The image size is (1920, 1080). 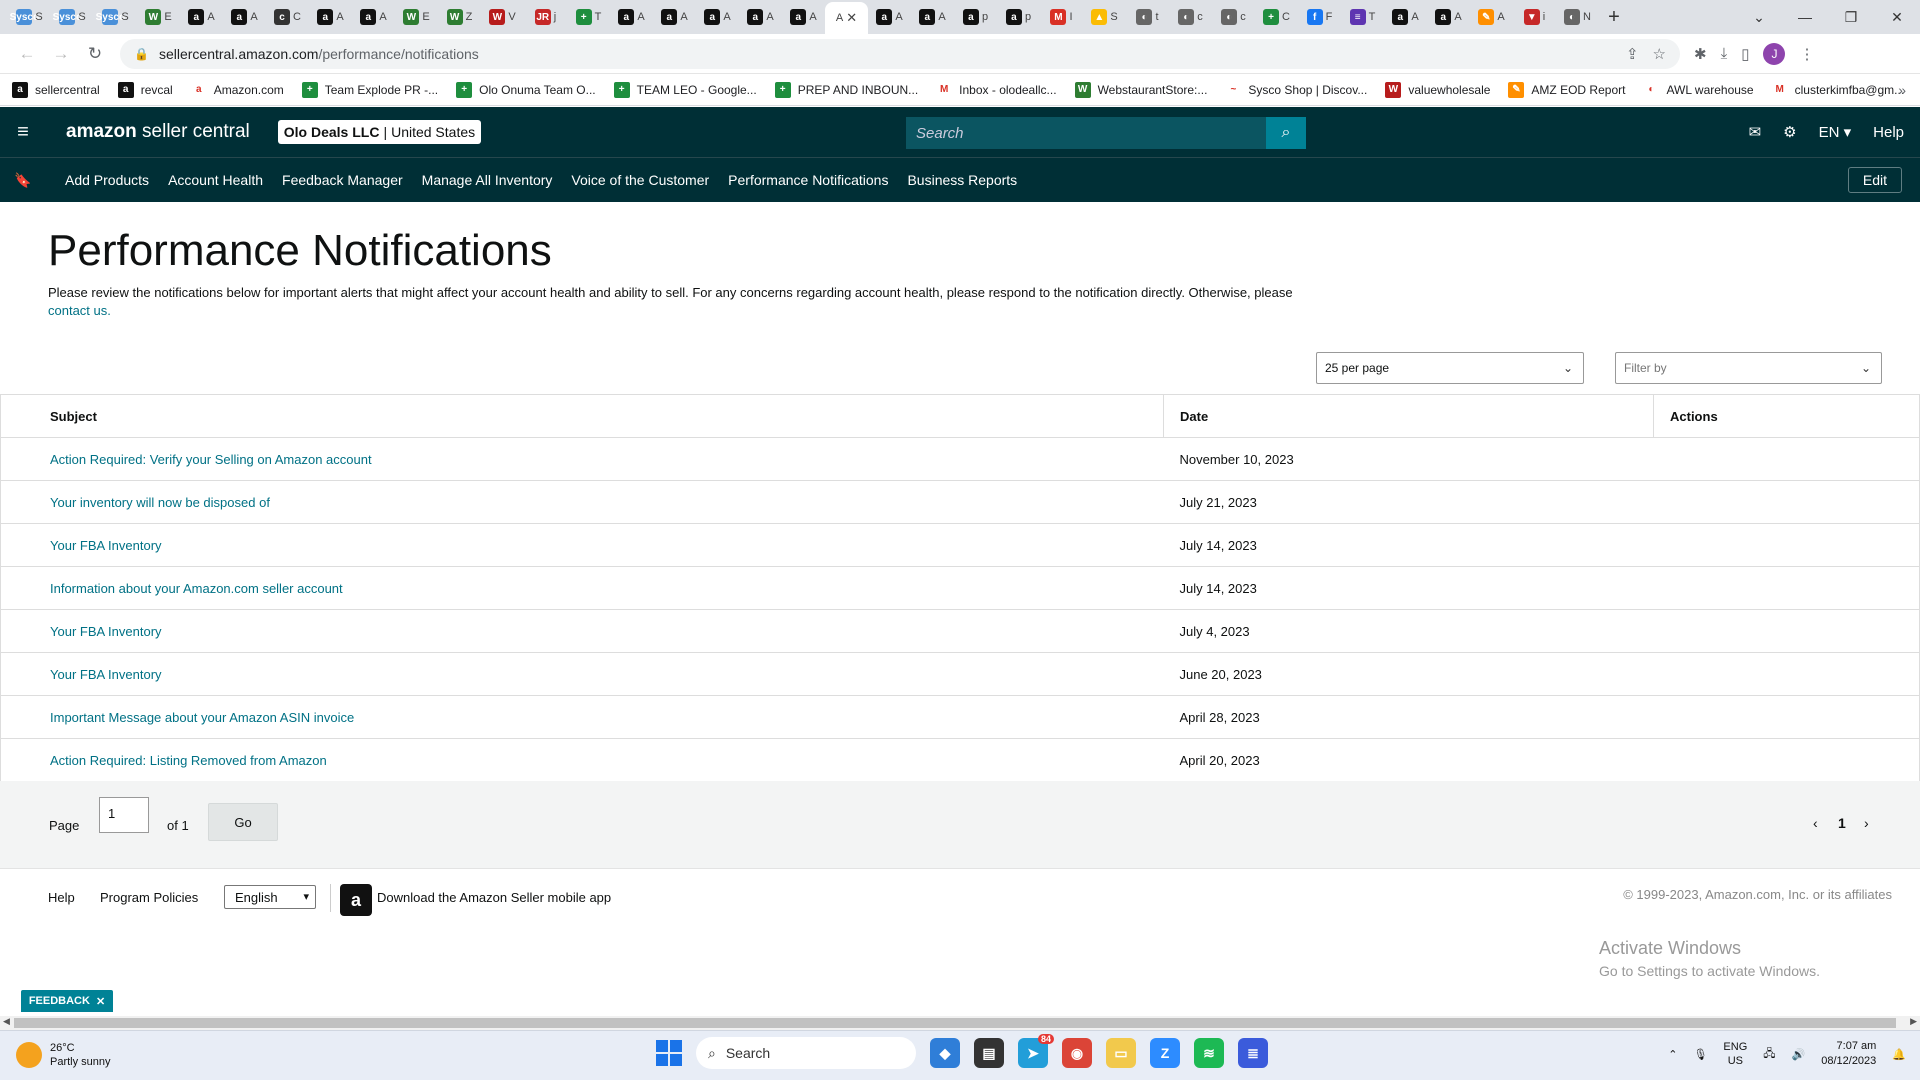 I want to click on language-selector: EN ▾, so click(x=1835, y=132).